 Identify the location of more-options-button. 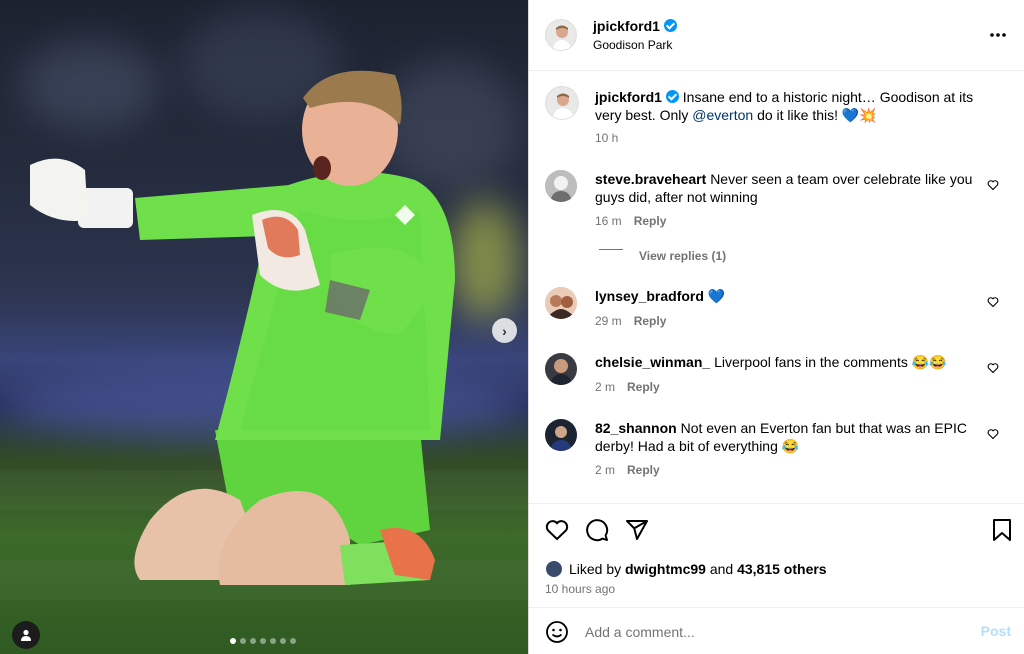
(998, 36).